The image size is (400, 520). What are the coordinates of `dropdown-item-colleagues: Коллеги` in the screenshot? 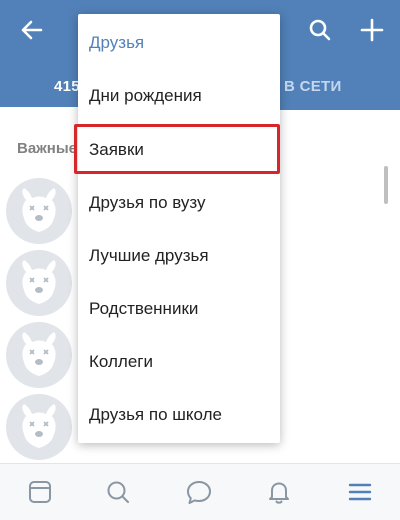 It's located at (179, 362).